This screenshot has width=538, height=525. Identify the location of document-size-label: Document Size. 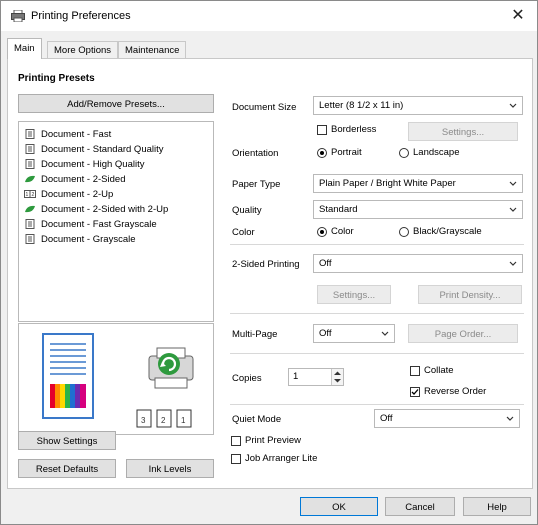
(264, 107).